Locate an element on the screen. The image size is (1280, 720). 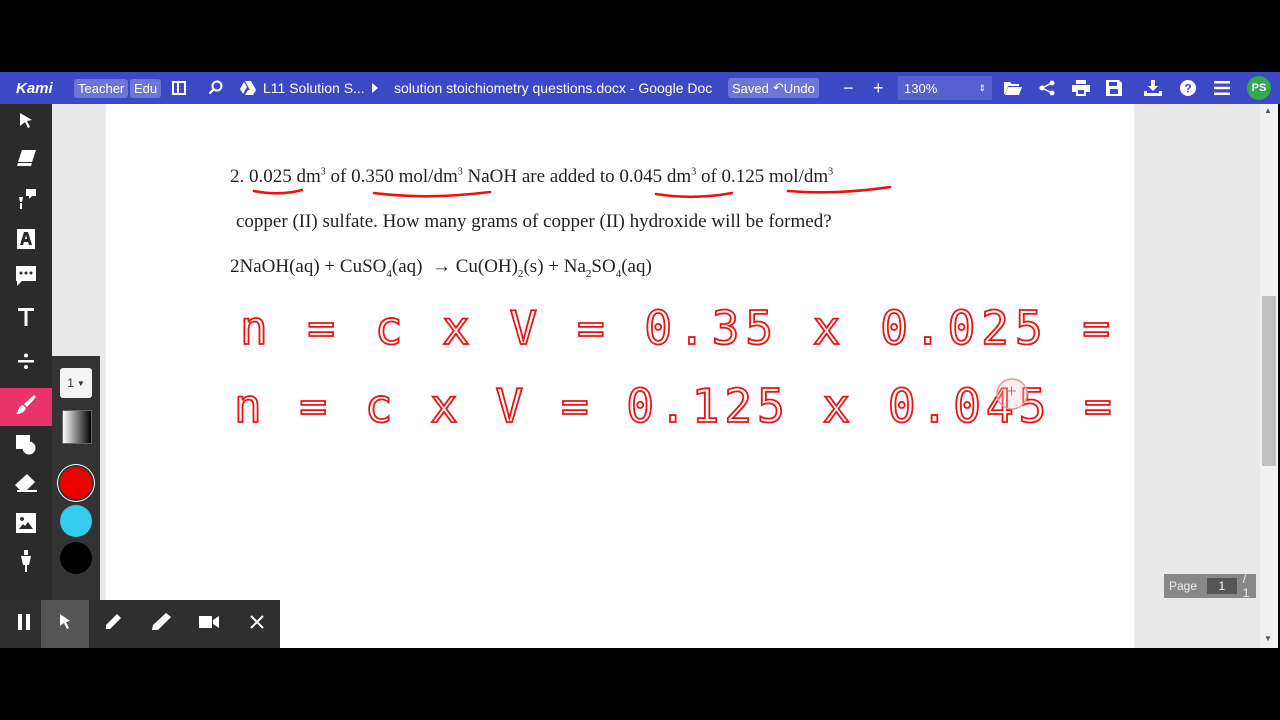
signature-tool is located at coordinates (26, 563).